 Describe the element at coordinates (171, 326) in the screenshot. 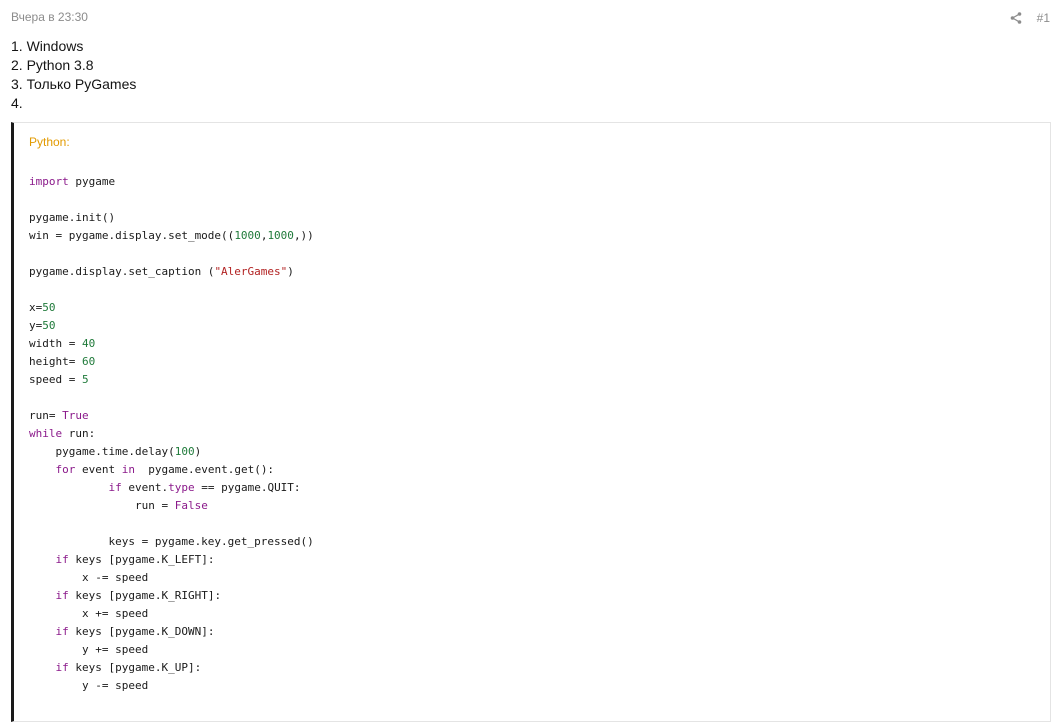

I see `code-line: y=50` at that location.